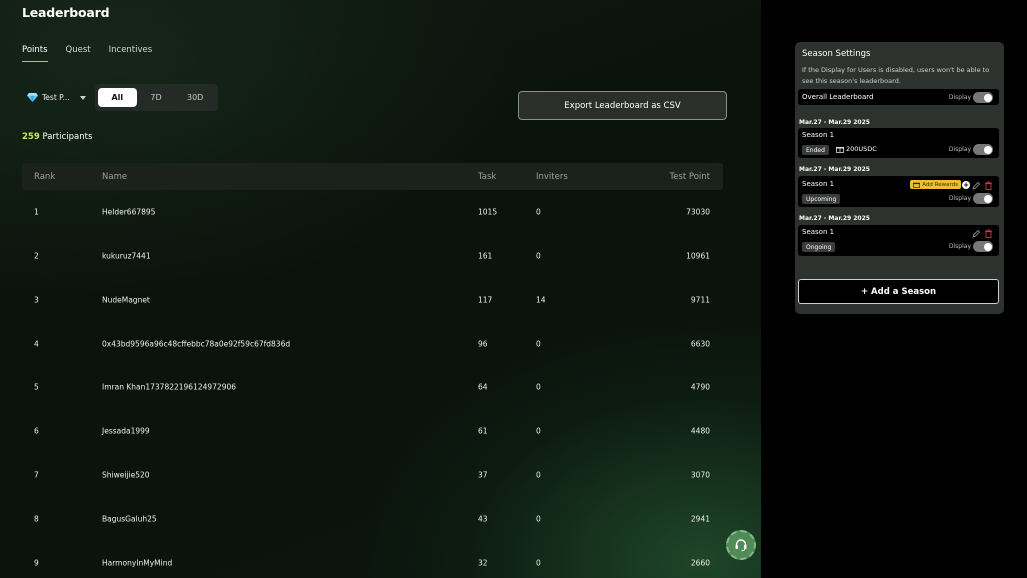  I want to click on cell-task: 117, so click(485, 300).